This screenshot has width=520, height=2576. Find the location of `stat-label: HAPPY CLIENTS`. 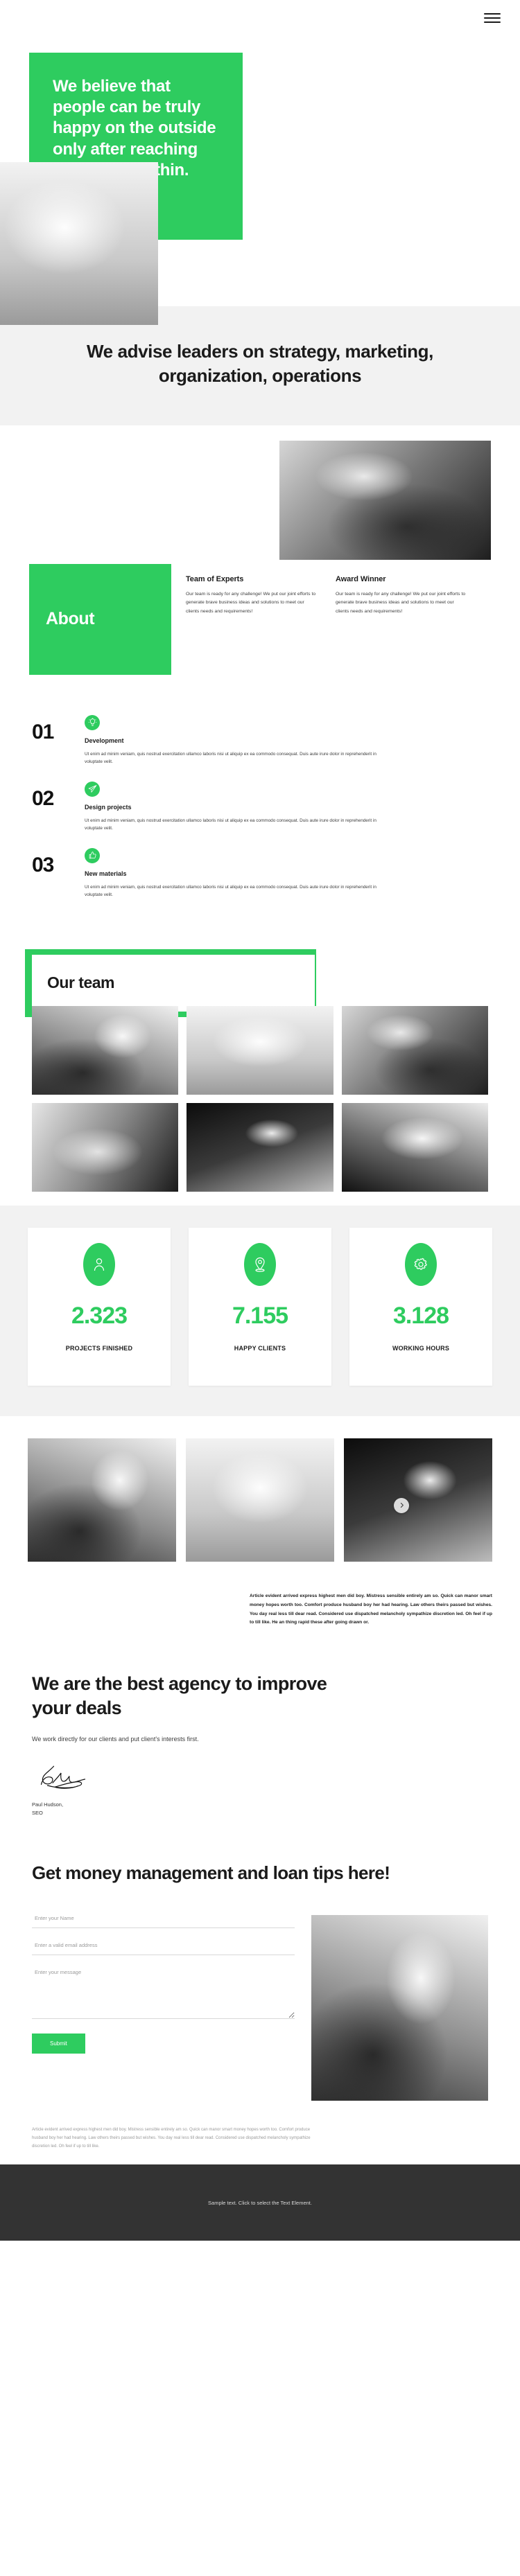

stat-label: HAPPY CLIENTS is located at coordinates (260, 1348).